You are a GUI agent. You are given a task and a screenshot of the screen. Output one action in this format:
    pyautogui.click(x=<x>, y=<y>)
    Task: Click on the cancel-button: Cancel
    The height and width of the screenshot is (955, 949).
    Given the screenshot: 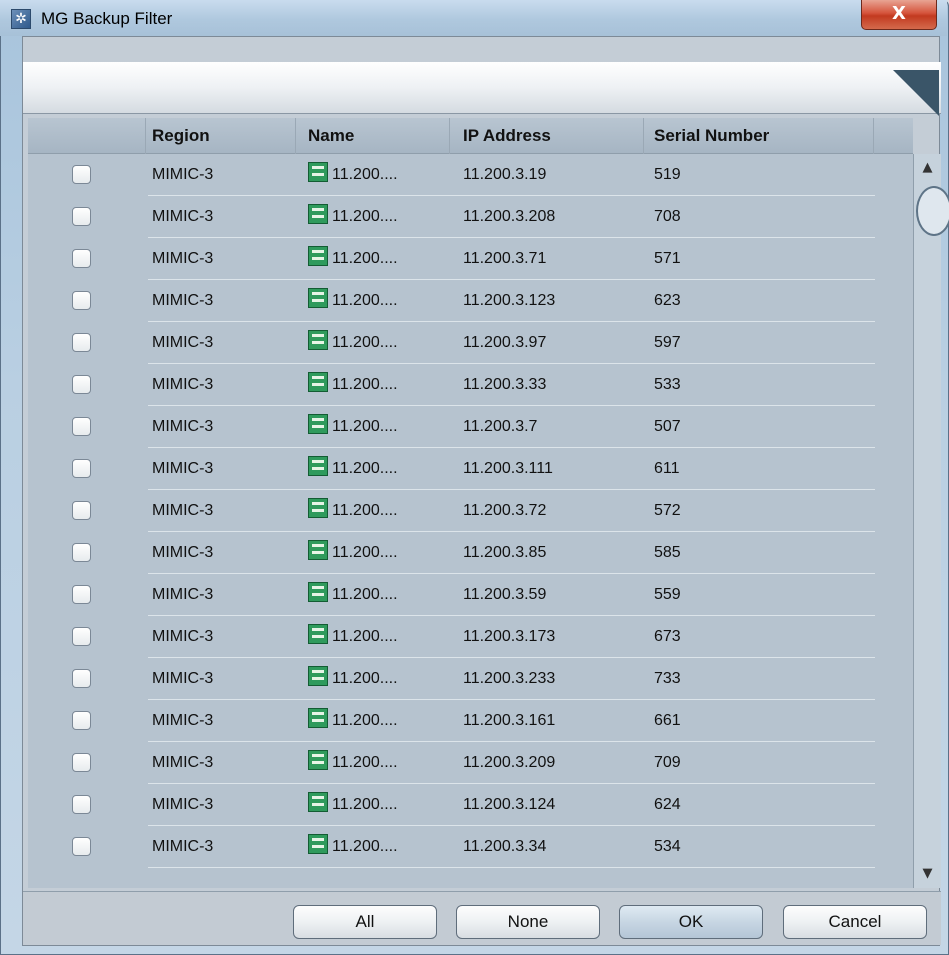 What is the action you would take?
    pyautogui.click(x=855, y=922)
    